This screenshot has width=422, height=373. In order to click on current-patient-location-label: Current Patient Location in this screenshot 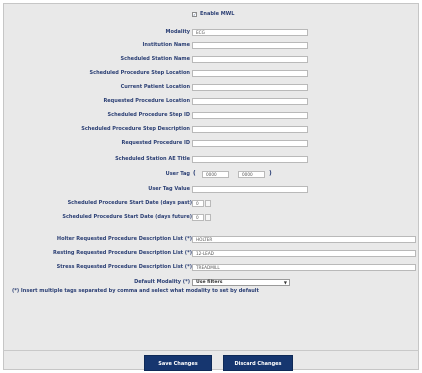, I will do `click(155, 87)`.